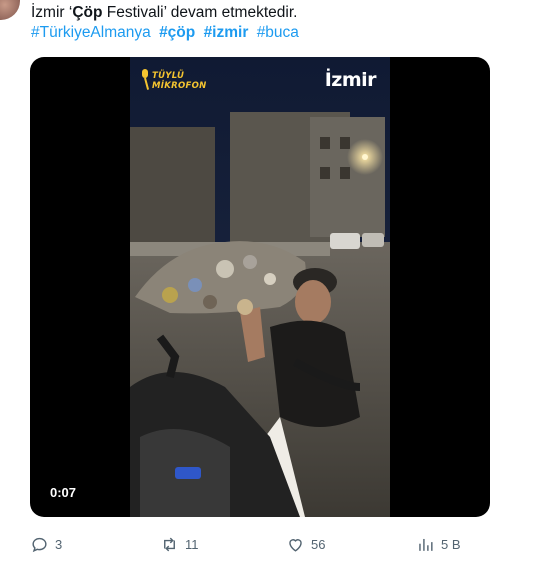  Describe the element at coordinates (318, 544) in the screenshot. I see `like-count: 56` at that location.